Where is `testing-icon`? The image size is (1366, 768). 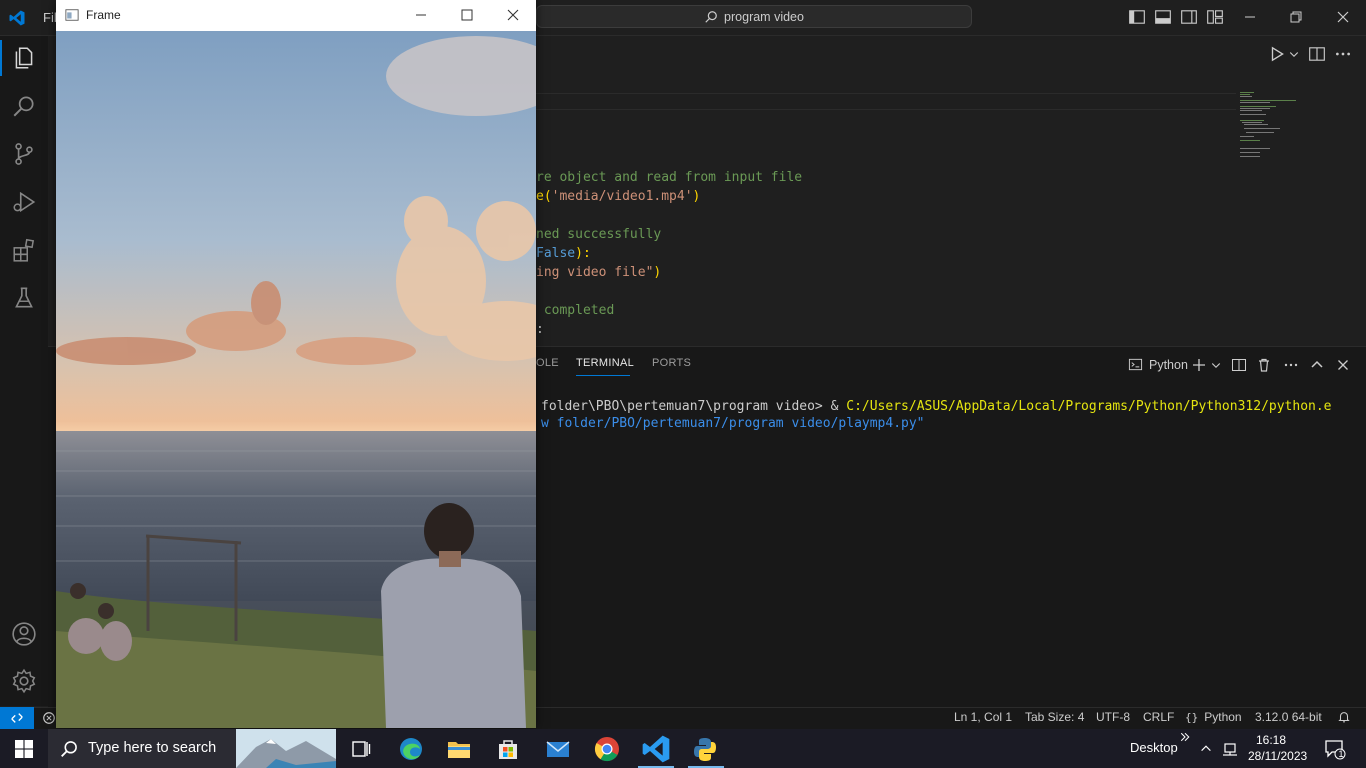 testing-icon is located at coordinates (24, 298).